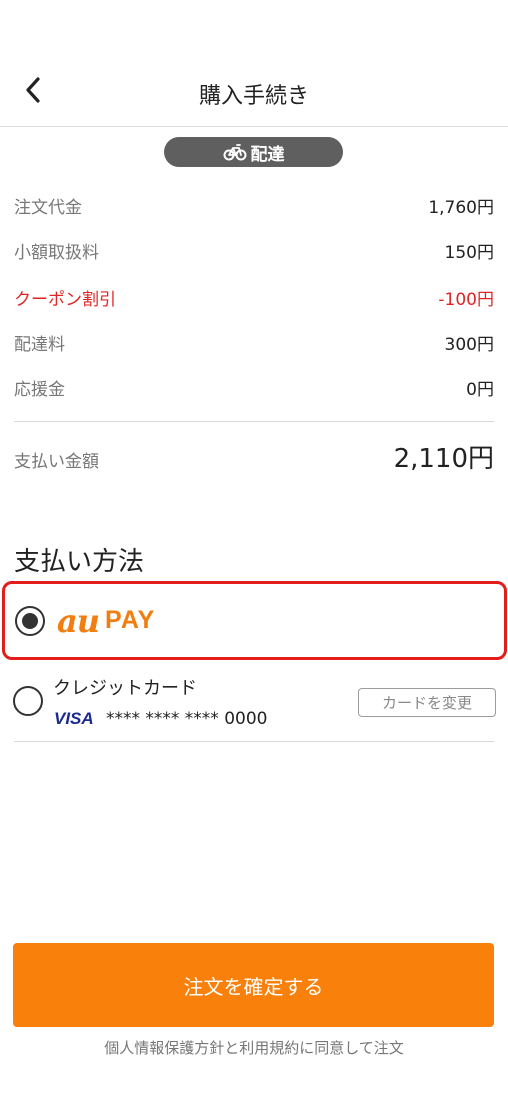  What do you see at coordinates (254, 703) in the screenshot?
I see `payment-option-credit-card: クレジットカード VISA **** **** **** 0000 カードを変更` at bounding box center [254, 703].